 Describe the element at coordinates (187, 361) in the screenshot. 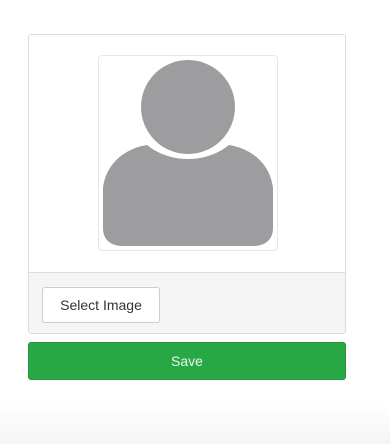

I see `save-button: Save` at that location.